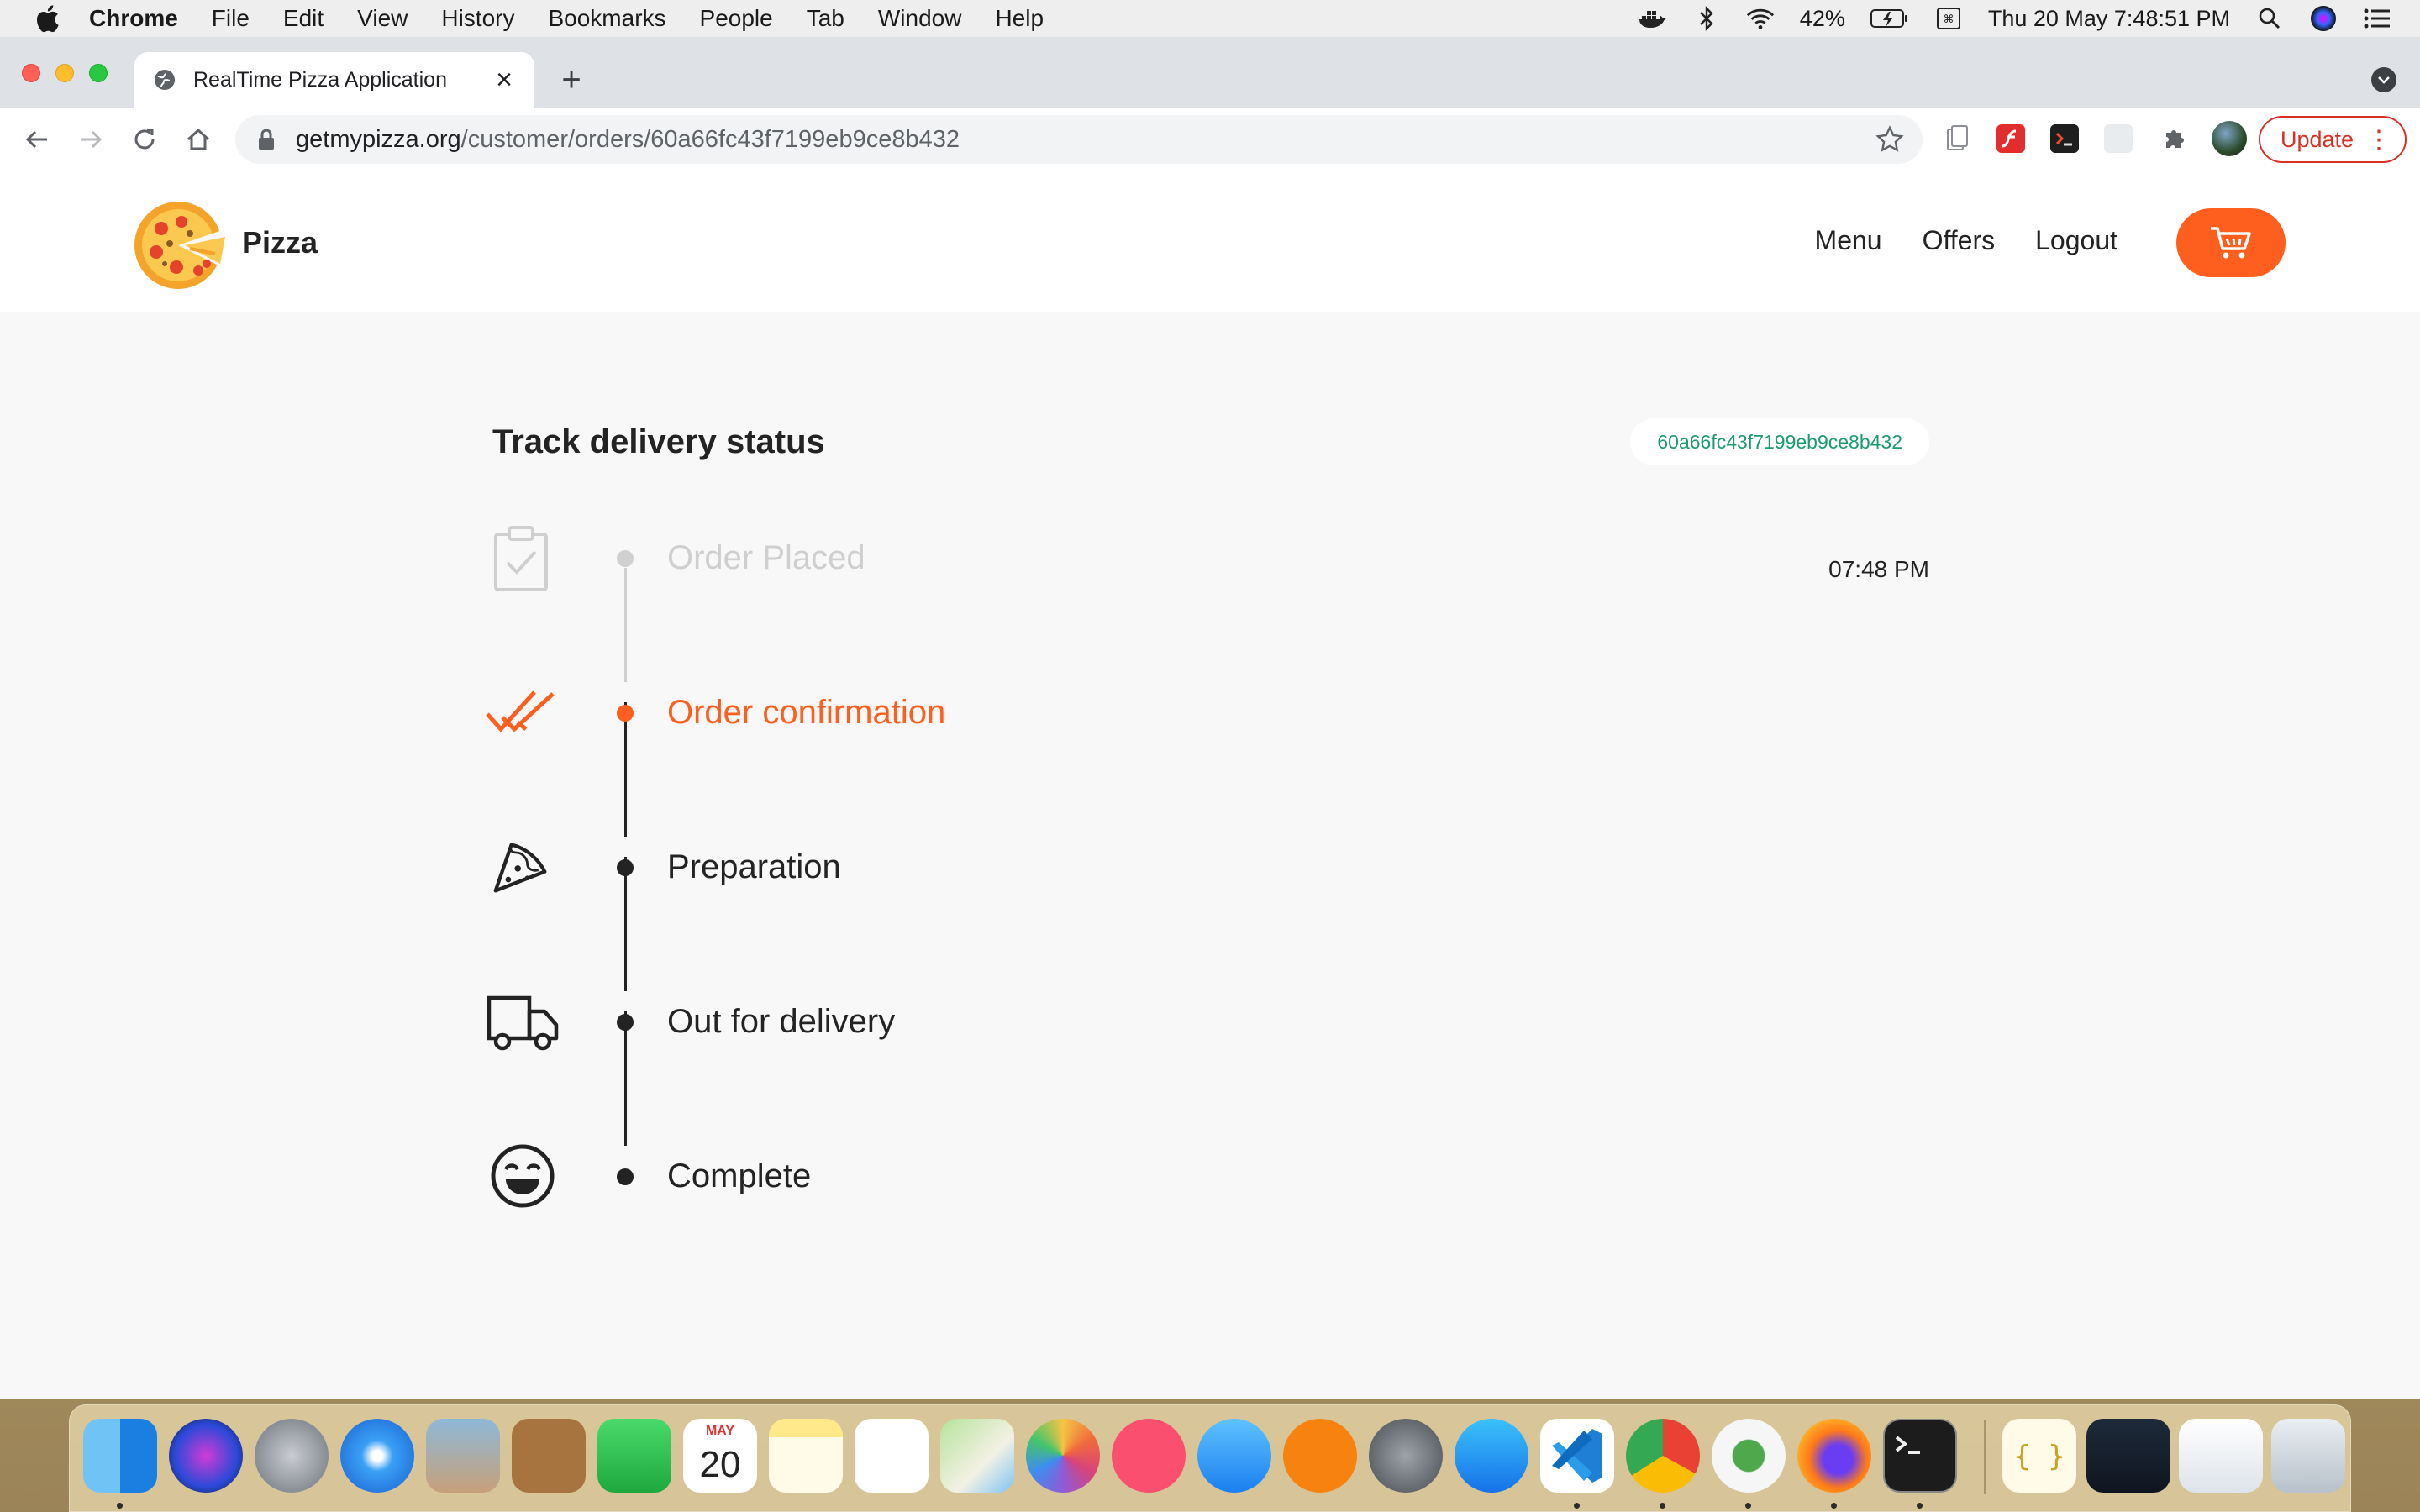 The image size is (2420, 1512). Describe the element at coordinates (522, 1176) in the screenshot. I see `smiley-icon` at that location.